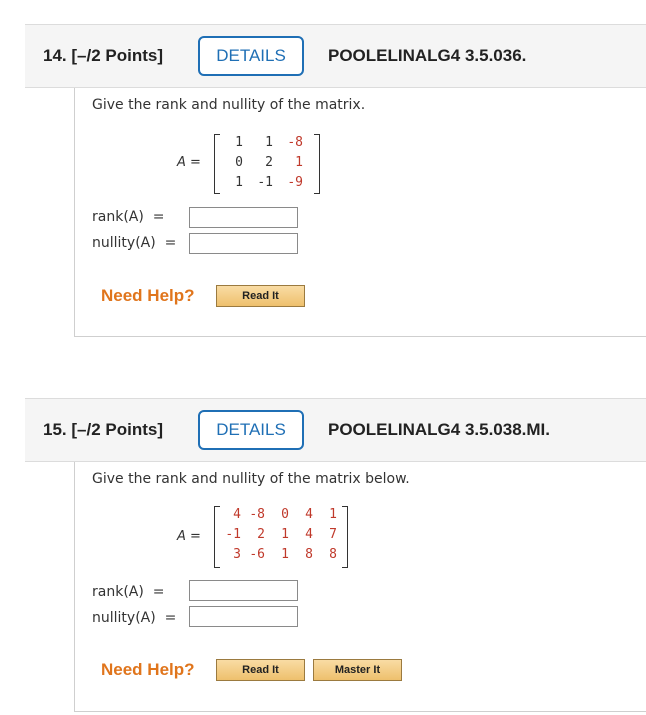 This screenshot has height=715, width=646. I want to click on master-it-button: Master It, so click(357, 670).